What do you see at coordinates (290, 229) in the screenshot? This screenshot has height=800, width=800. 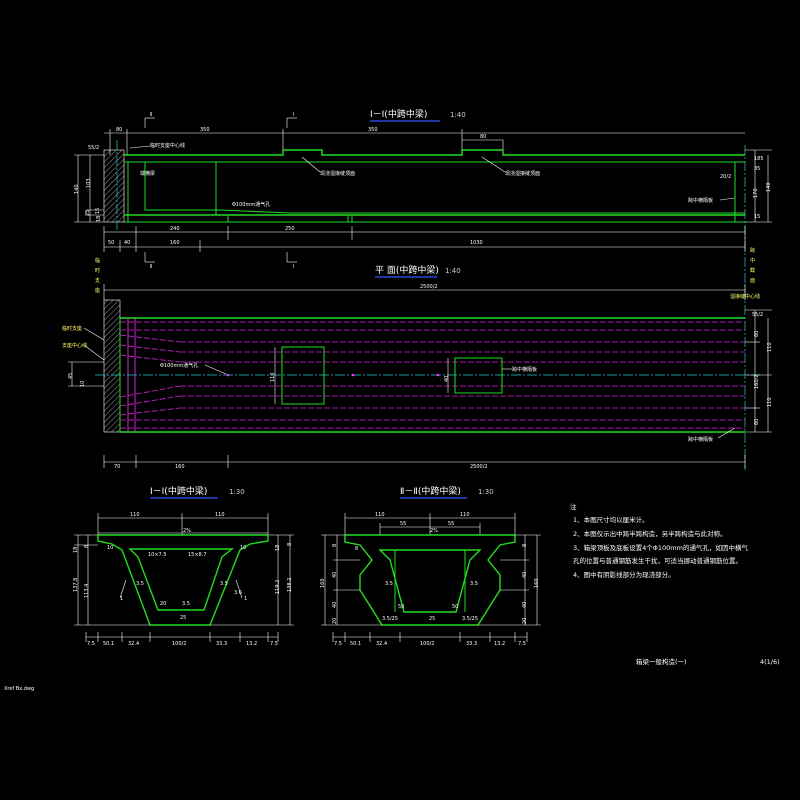 I see `elev-bot-250: 250` at bounding box center [290, 229].